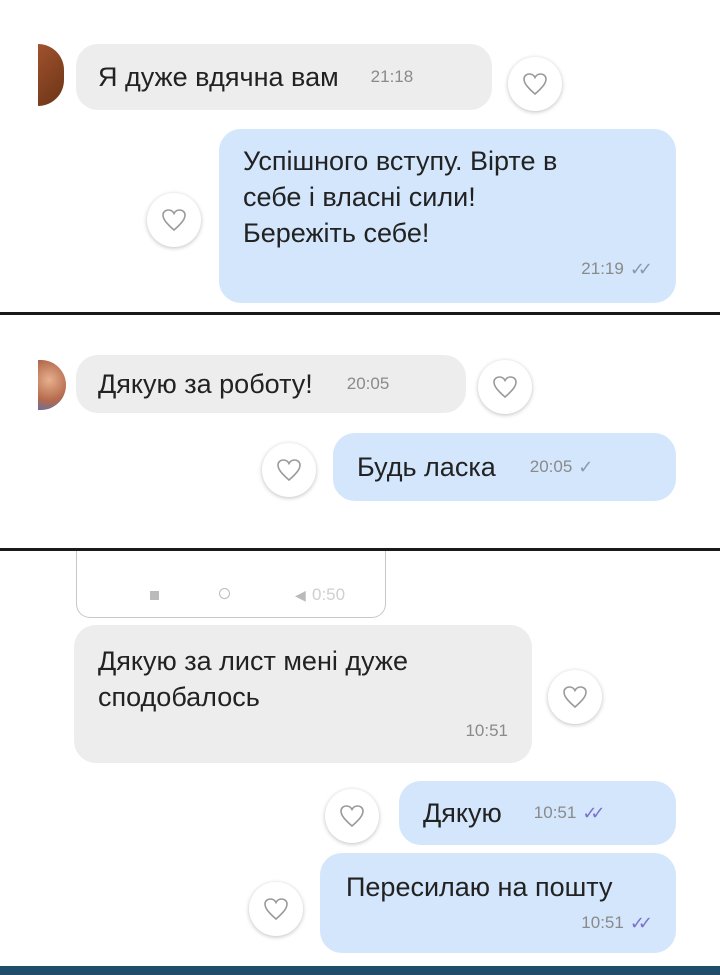 Image resolution: width=720 pixels, height=975 pixels. Describe the element at coordinates (392, 76) in the screenshot. I see `message-time: 21:18` at that location.